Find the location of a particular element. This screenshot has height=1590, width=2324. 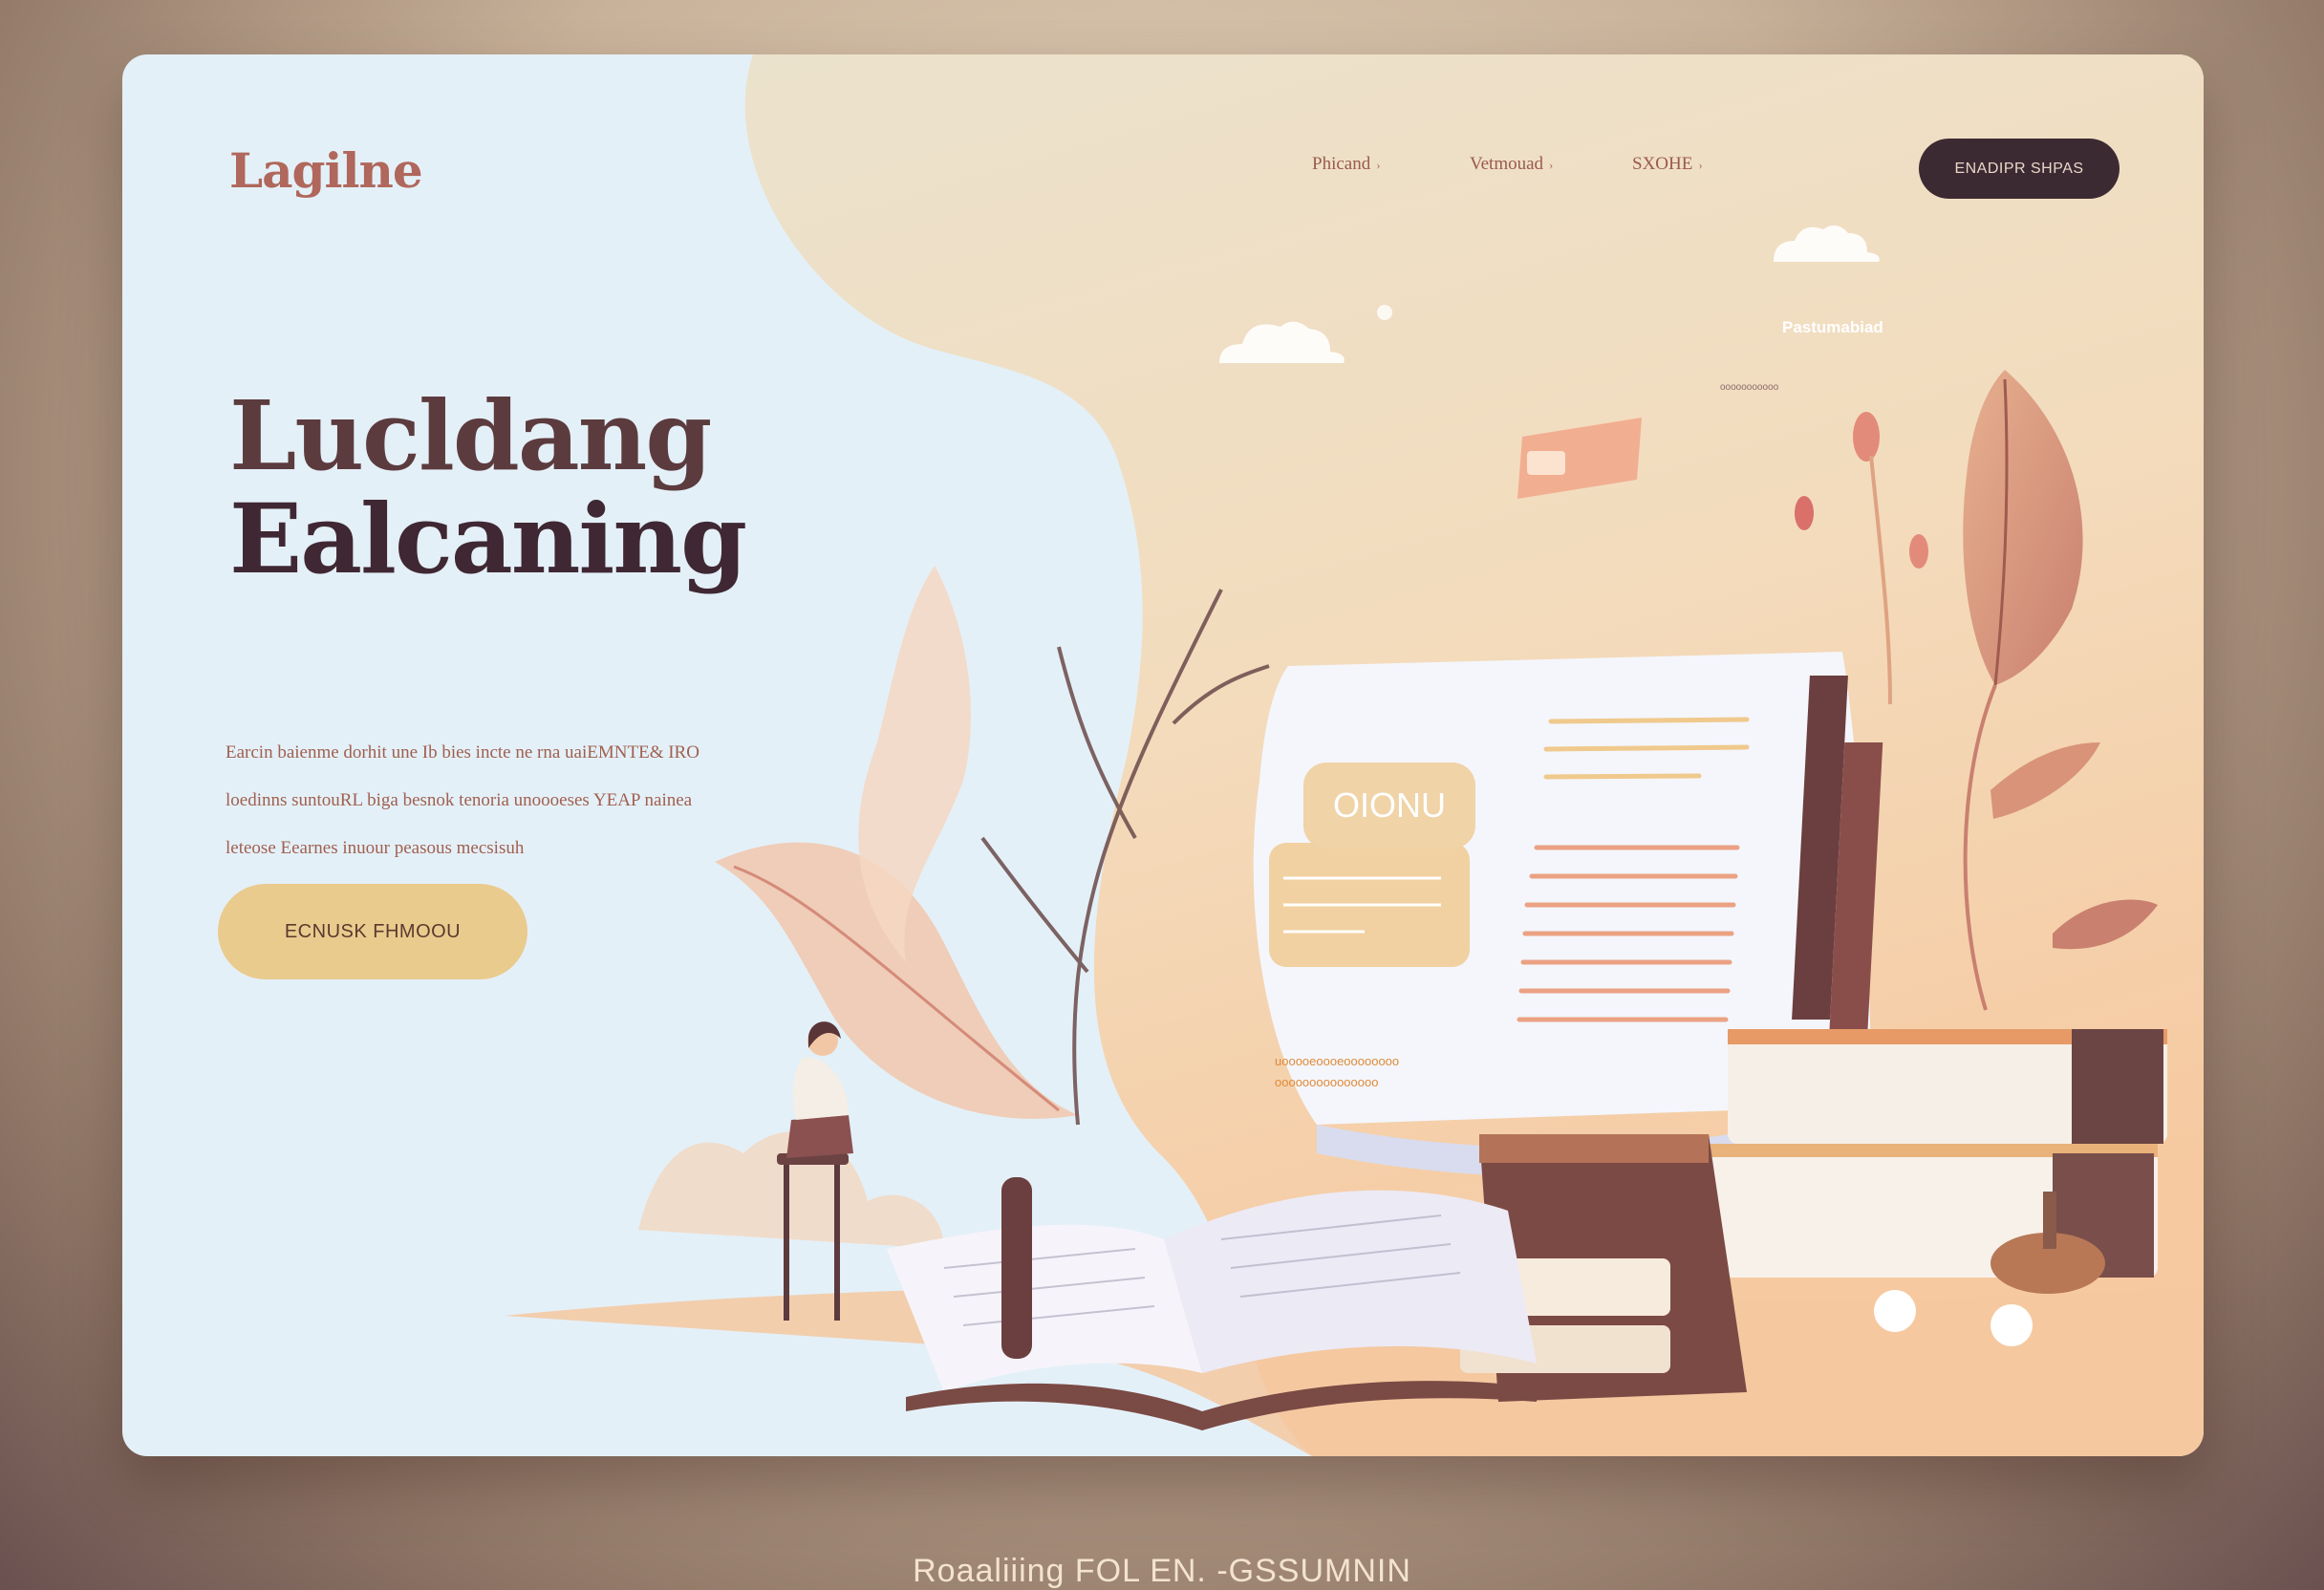

floating-sublabel: ooooooooooo is located at coordinates (1749, 387).